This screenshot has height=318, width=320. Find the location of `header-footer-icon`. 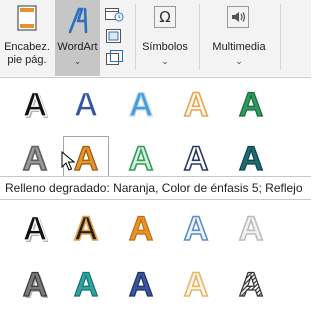

header-footer-icon is located at coordinates (27, 19).